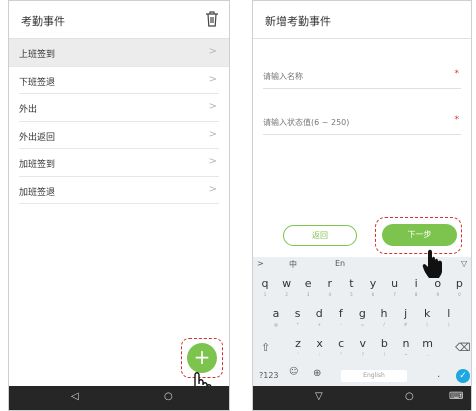 Image resolution: width=476 pixels, height=411 pixels. Describe the element at coordinates (265, 294) in the screenshot. I see `key-secondary: 1` at that location.